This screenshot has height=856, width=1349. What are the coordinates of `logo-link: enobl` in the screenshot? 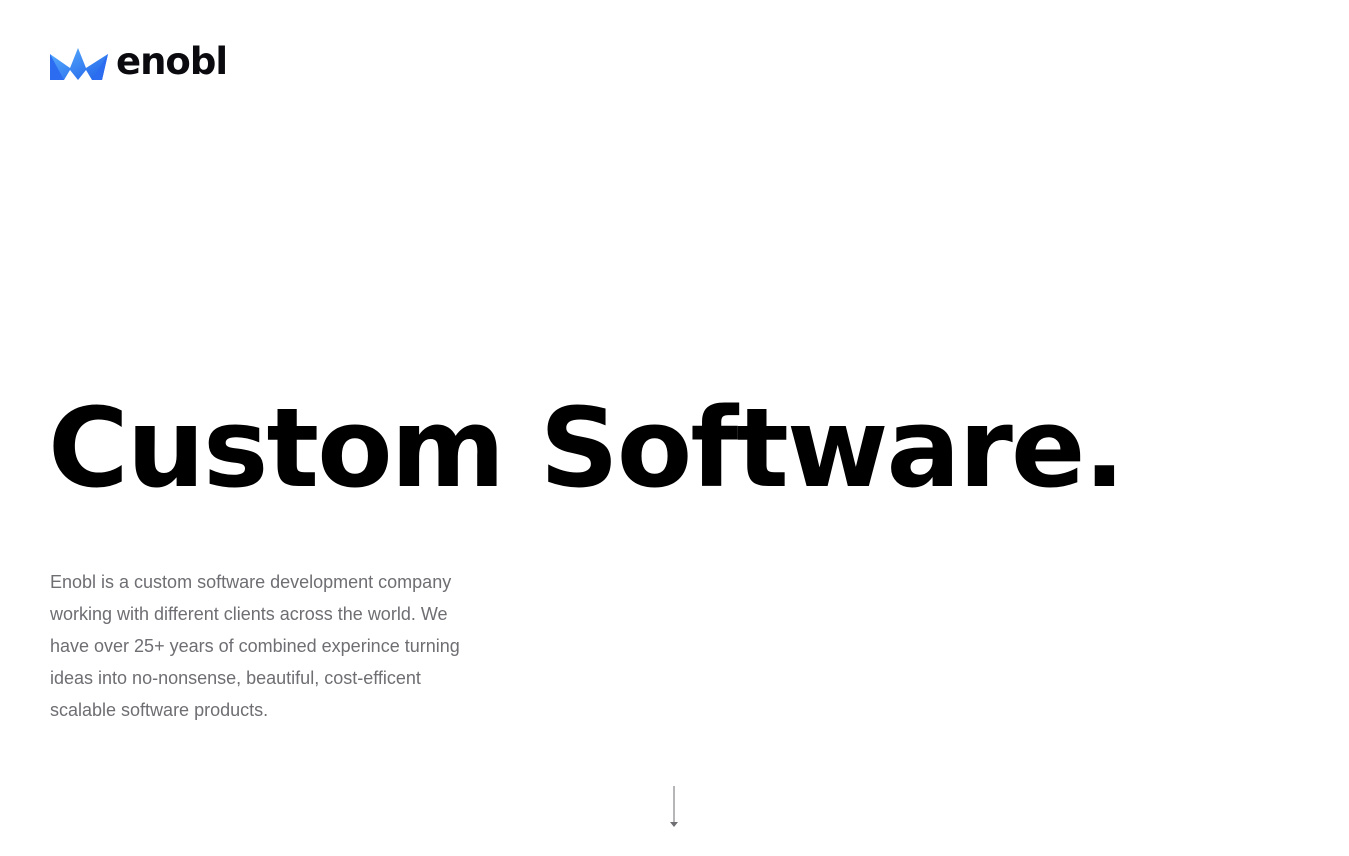 It's located at (139, 61).